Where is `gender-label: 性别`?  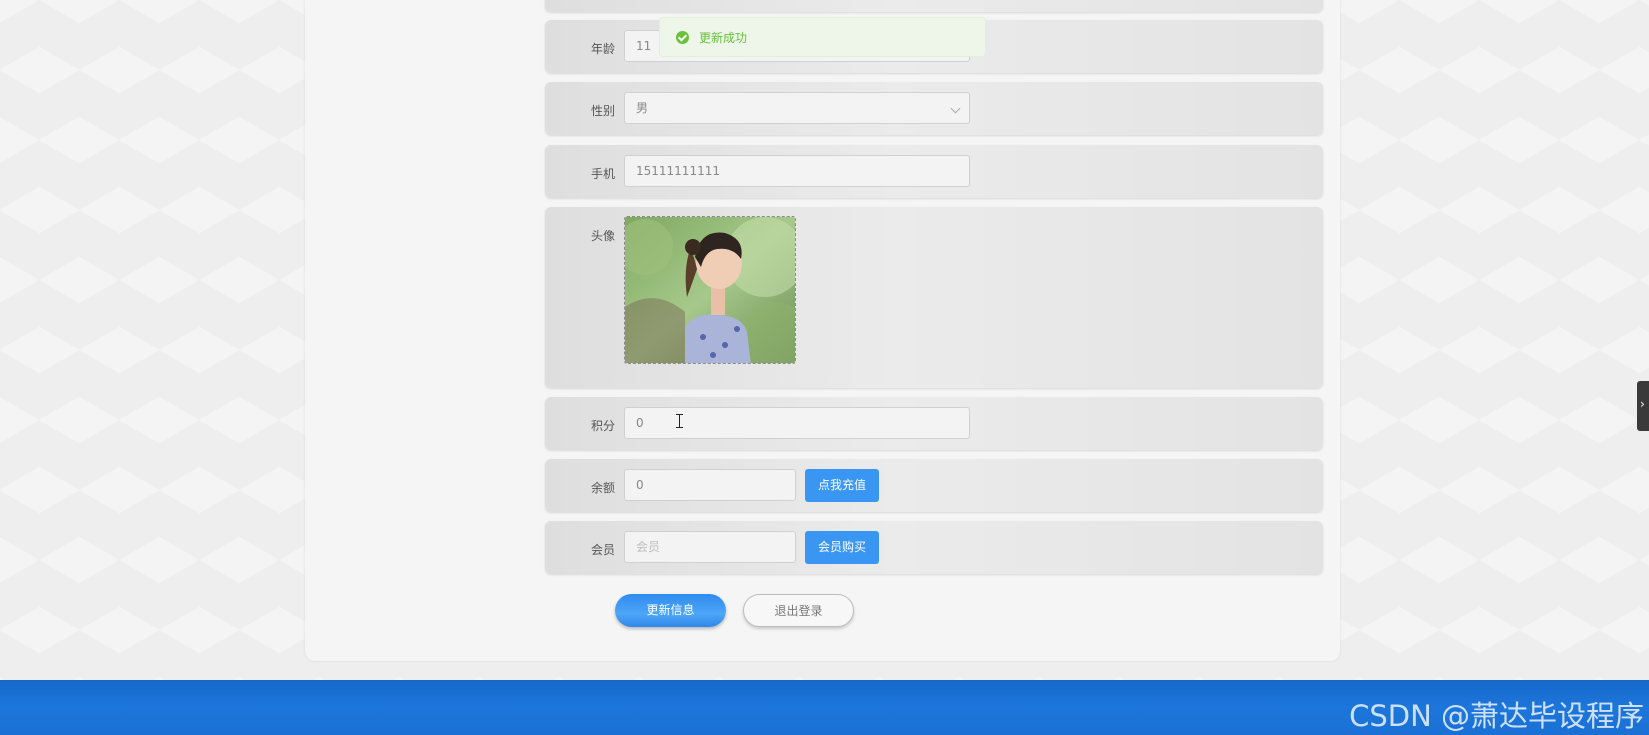
gender-label: 性别 is located at coordinates (602, 111).